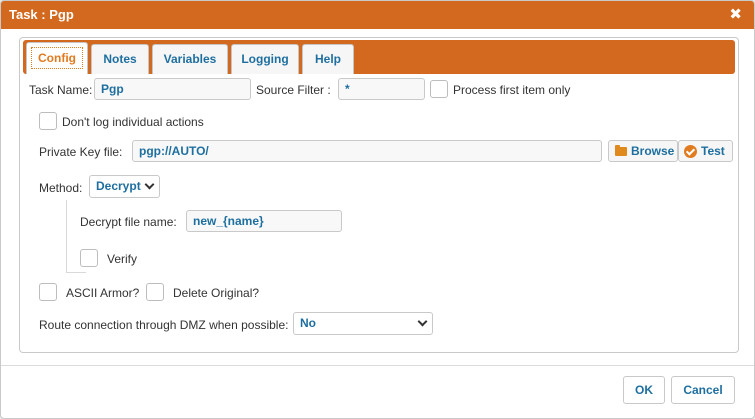  What do you see at coordinates (690, 151) in the screenshot?
I see `check-circle-icon` at bounding box center [690, 151].